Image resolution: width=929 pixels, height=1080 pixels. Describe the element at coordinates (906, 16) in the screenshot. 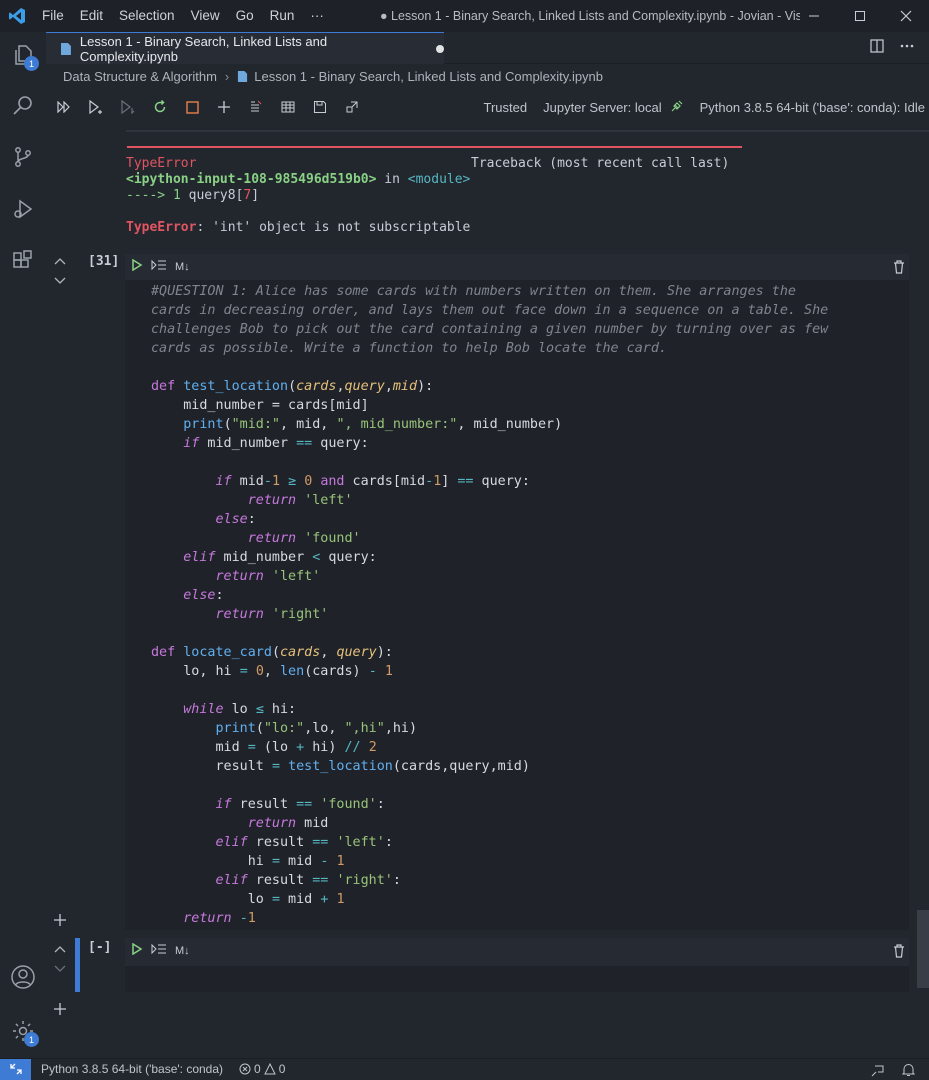

I see `close-button` at that location.